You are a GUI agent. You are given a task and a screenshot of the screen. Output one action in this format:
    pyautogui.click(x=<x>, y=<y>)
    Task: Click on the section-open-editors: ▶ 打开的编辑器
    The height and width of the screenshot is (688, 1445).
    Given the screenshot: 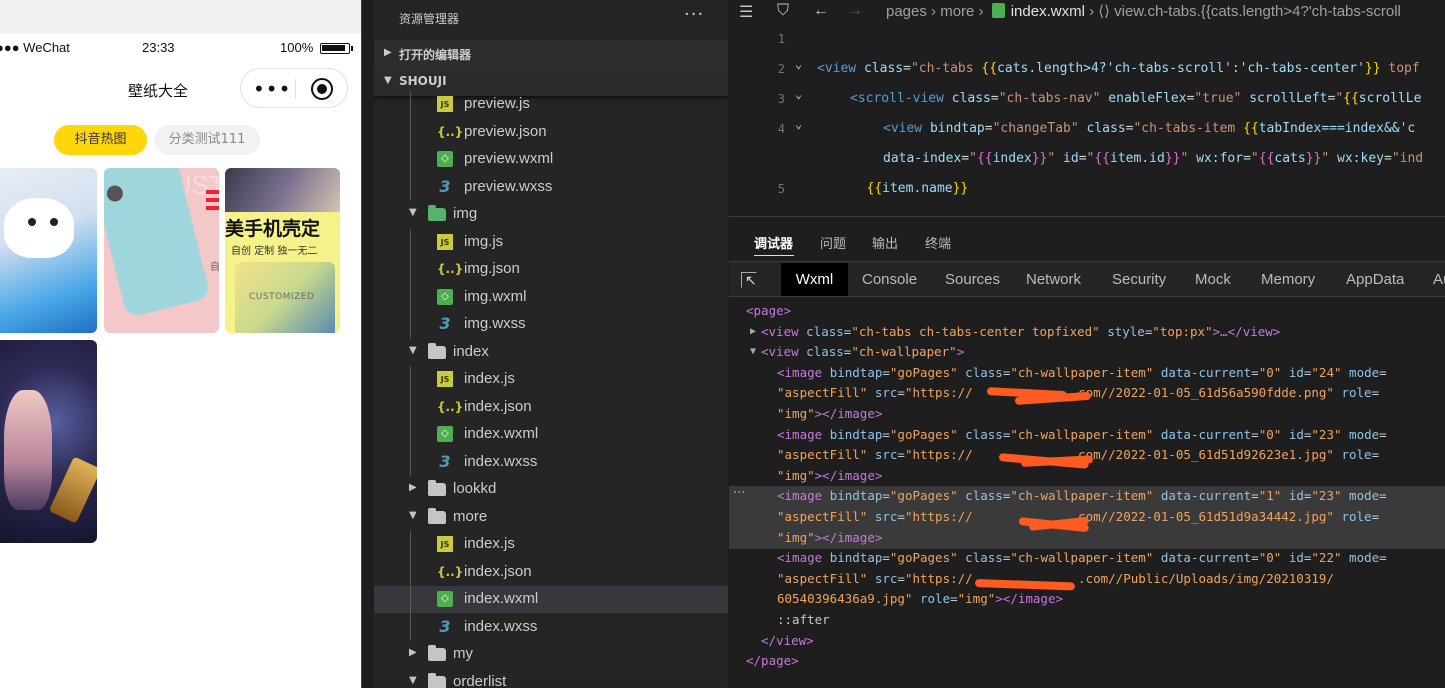 What is the action you would take?
    pyautogui.click(x=551, y=54)
    